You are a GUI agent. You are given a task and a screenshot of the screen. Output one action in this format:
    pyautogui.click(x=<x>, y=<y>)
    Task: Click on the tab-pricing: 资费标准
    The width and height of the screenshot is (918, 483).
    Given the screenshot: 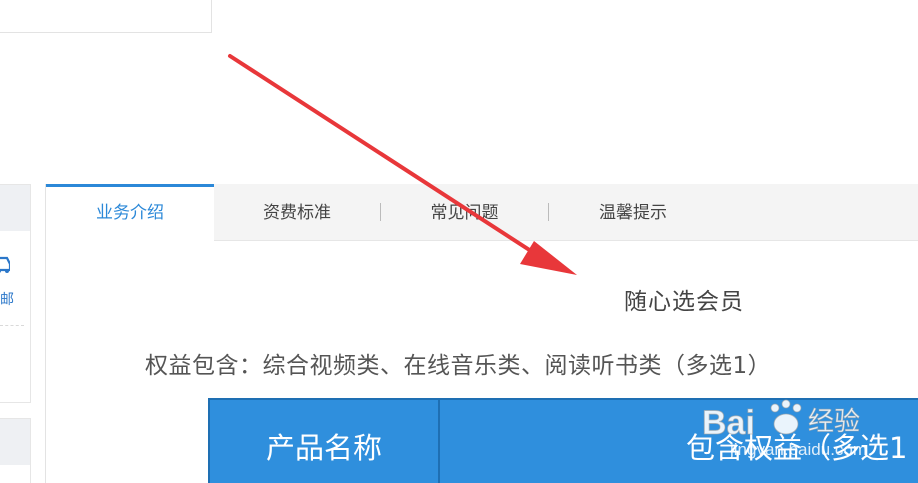 What is the action you would take?
    pyautogui.click(x=297, y=212)
    